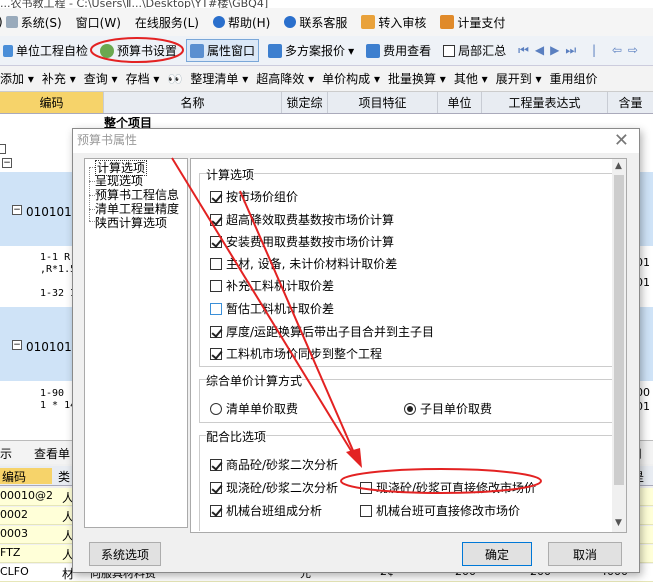  Describe the element at coordinates (302, 219) in the screenshot. I see `option-checkbox: 超高降效取费基数按市场价计算` at that location.